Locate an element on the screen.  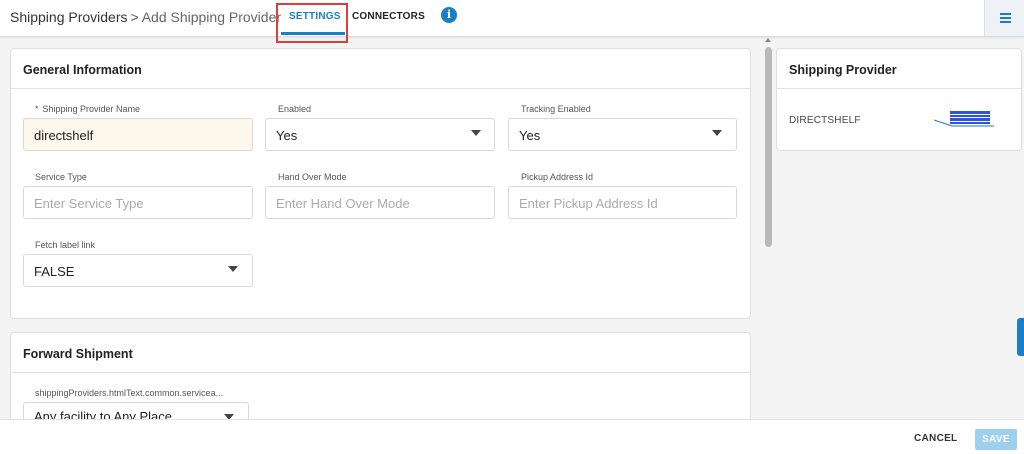
breadcrumb: Shipping Providers > Add Shipping Provider is located at coordinates (145, 17).